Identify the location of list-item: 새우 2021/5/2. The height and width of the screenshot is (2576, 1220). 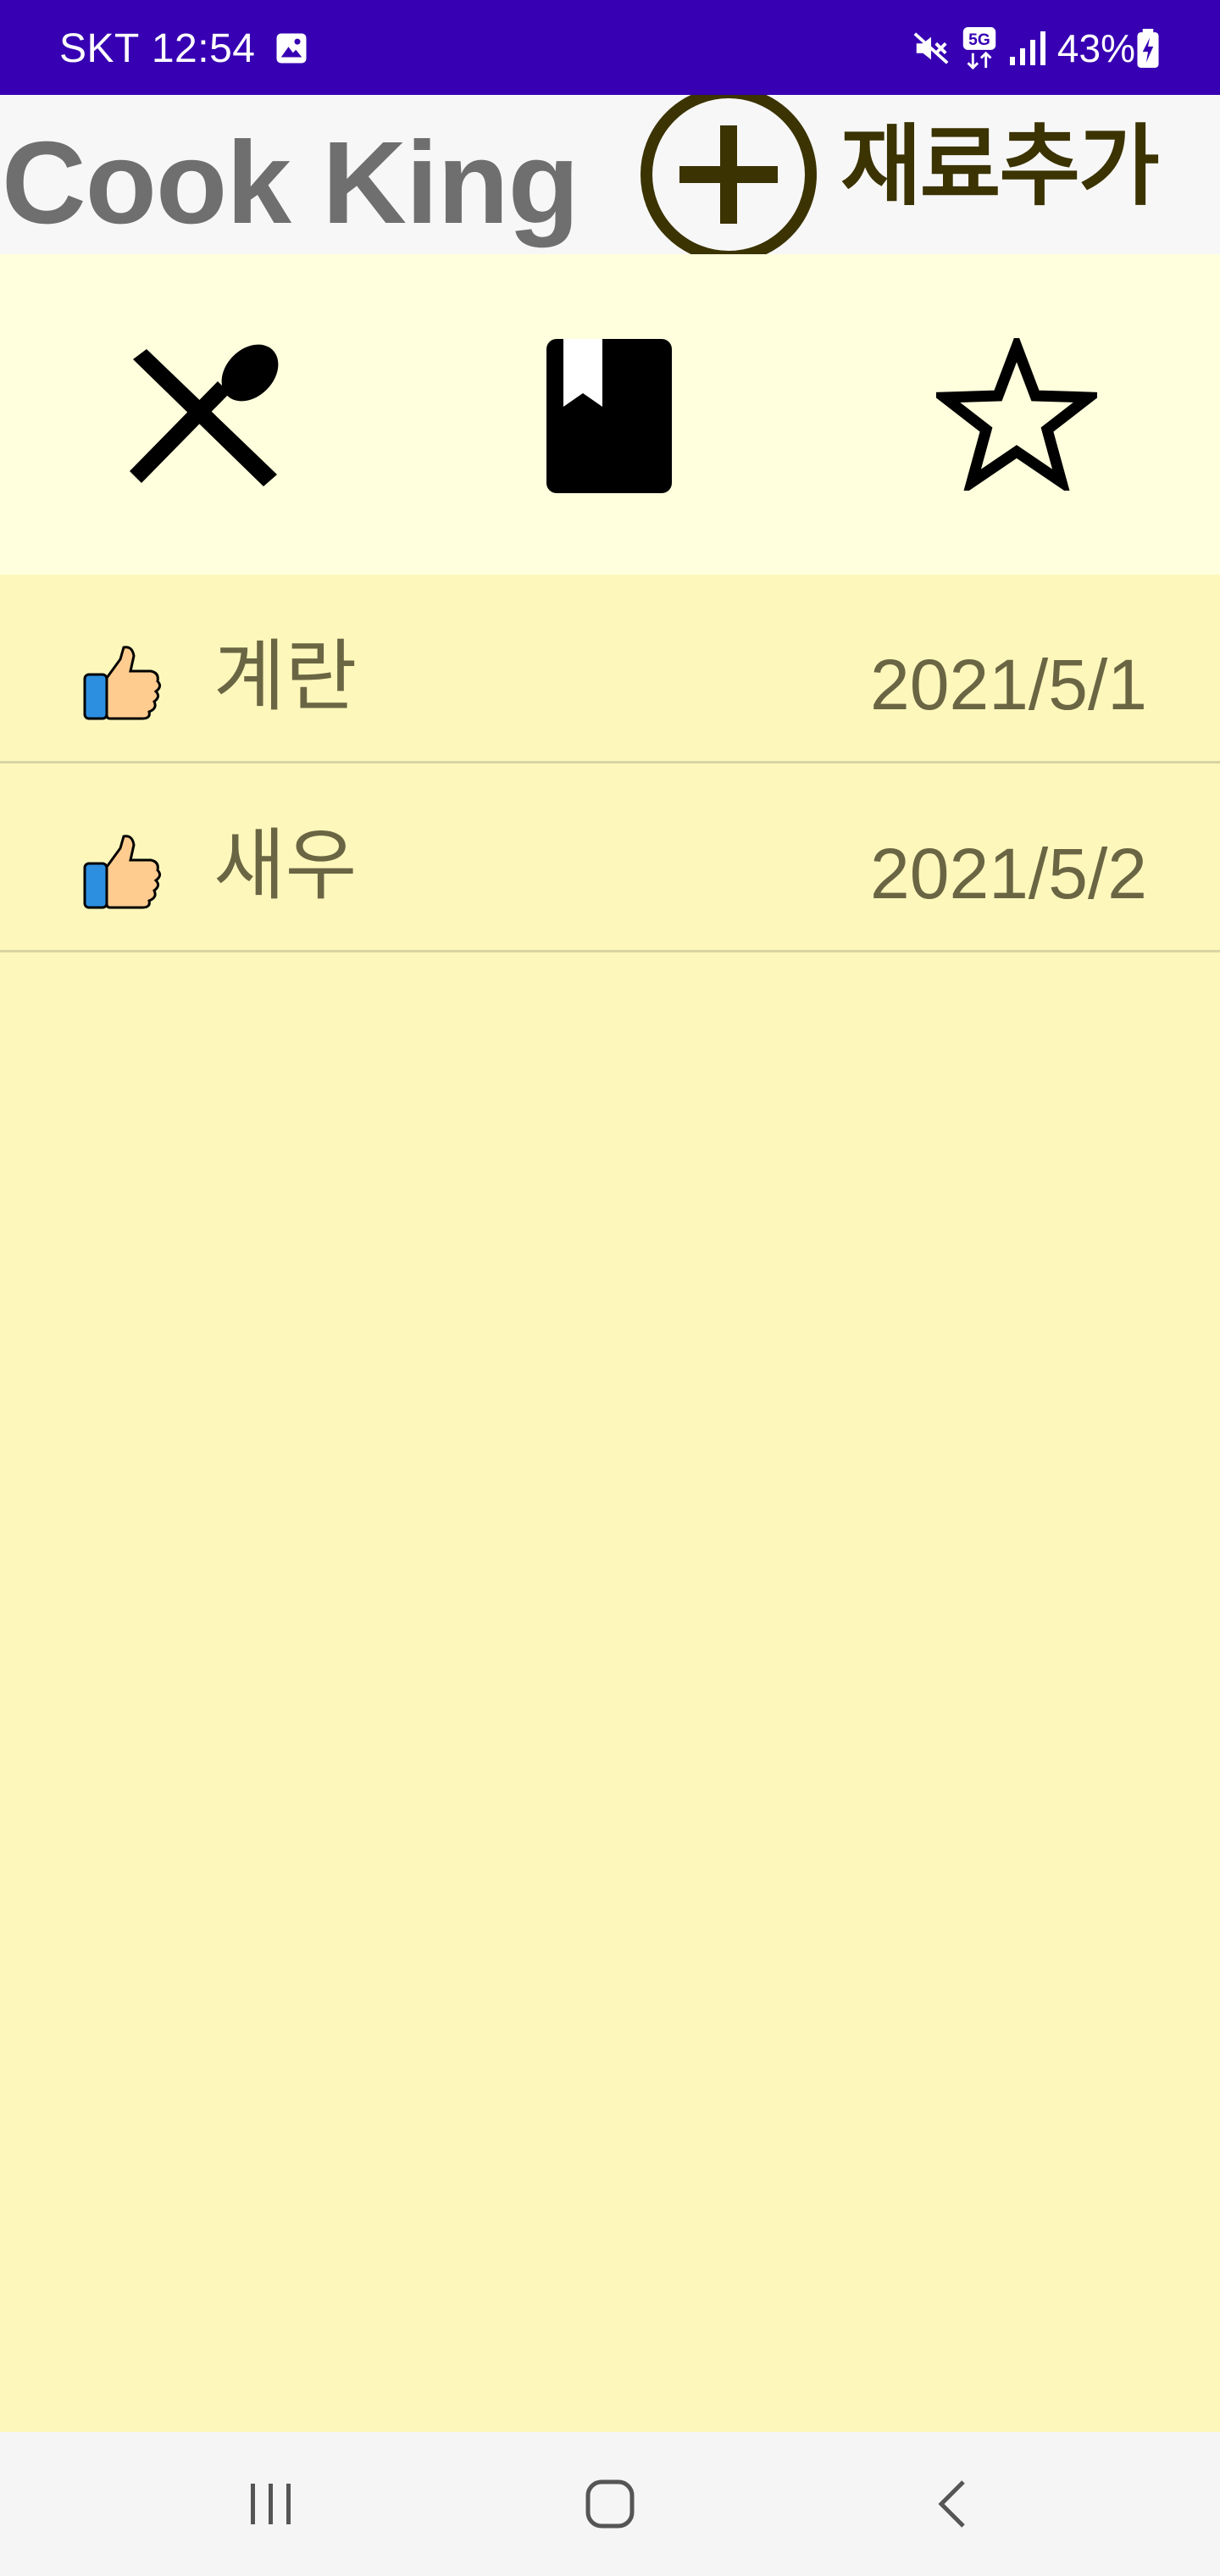
(610, 857).